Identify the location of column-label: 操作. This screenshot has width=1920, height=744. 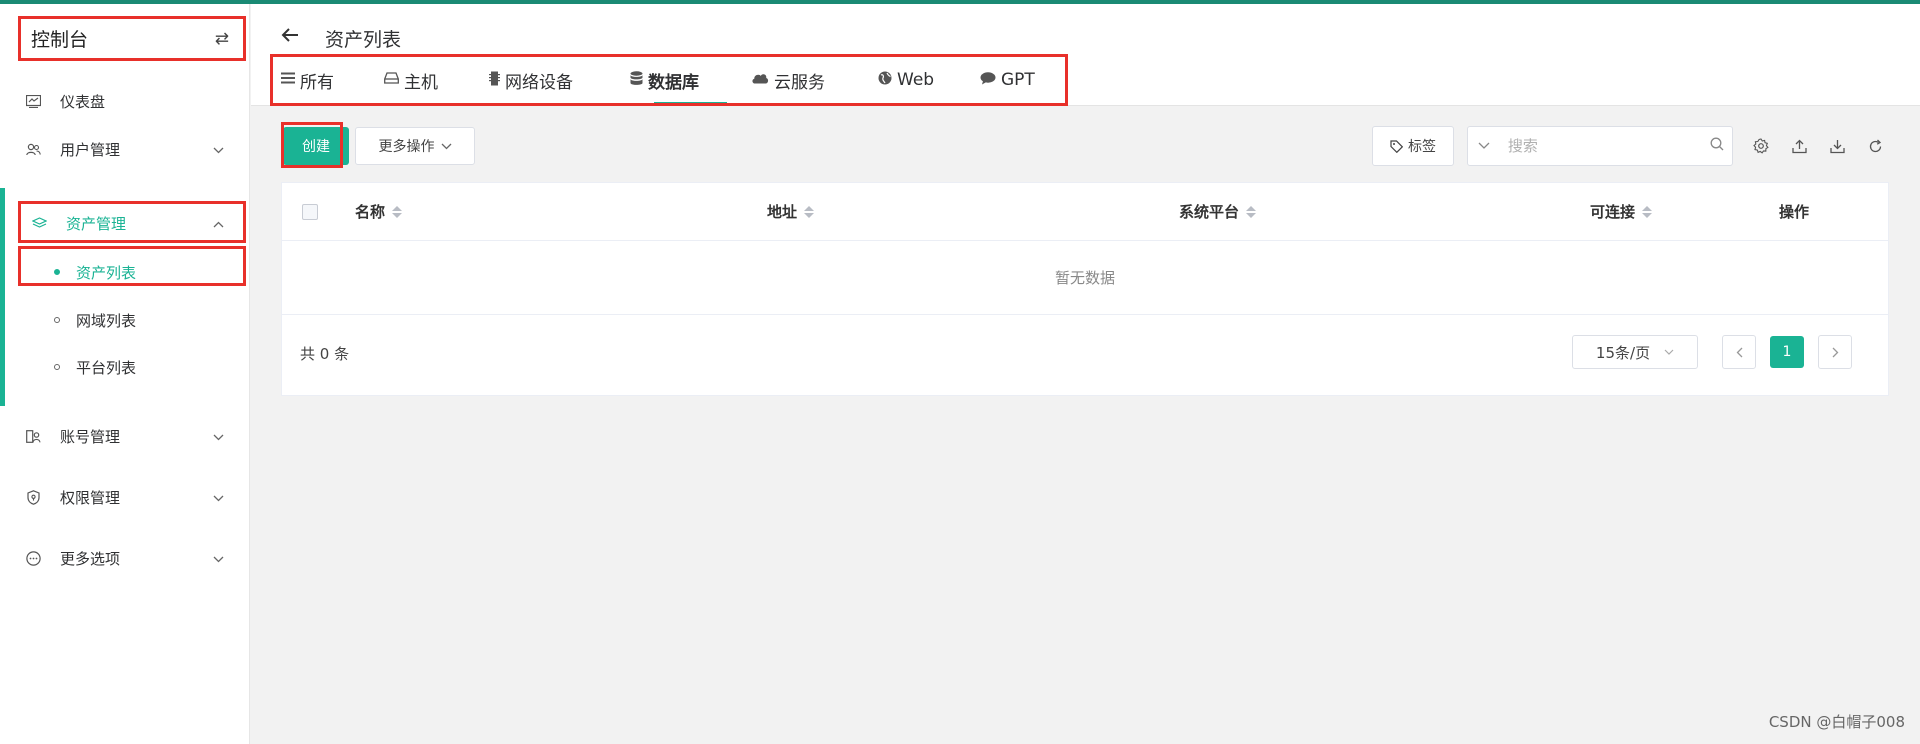
(1794, 212).